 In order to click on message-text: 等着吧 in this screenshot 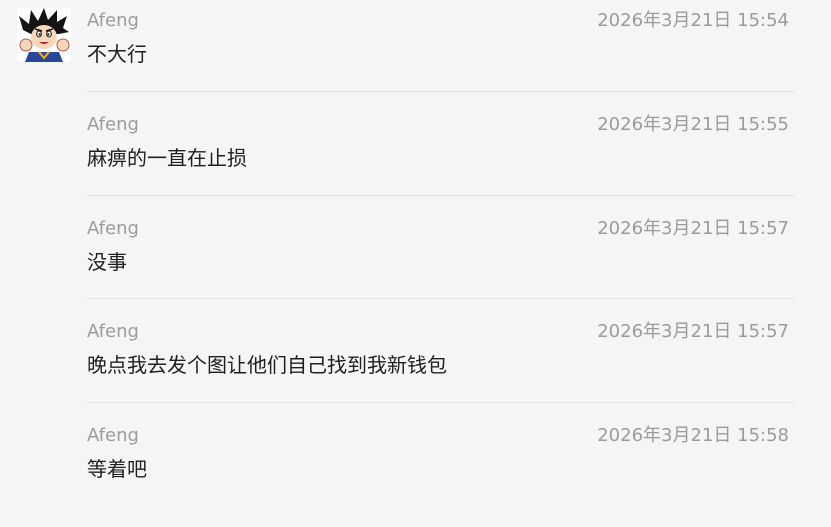, I will do `click(117, 469)`.